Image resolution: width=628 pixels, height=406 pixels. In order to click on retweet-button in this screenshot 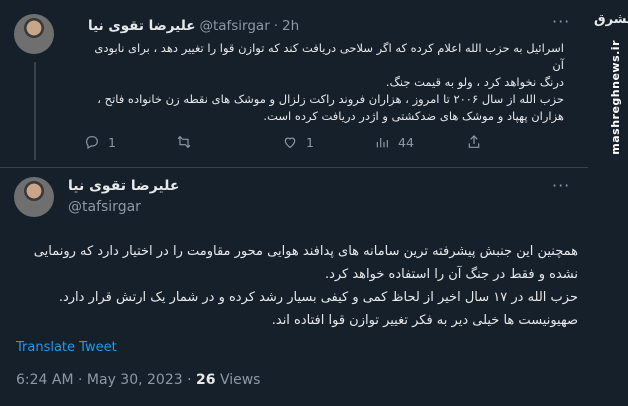, I will do `click(188, 142)`.